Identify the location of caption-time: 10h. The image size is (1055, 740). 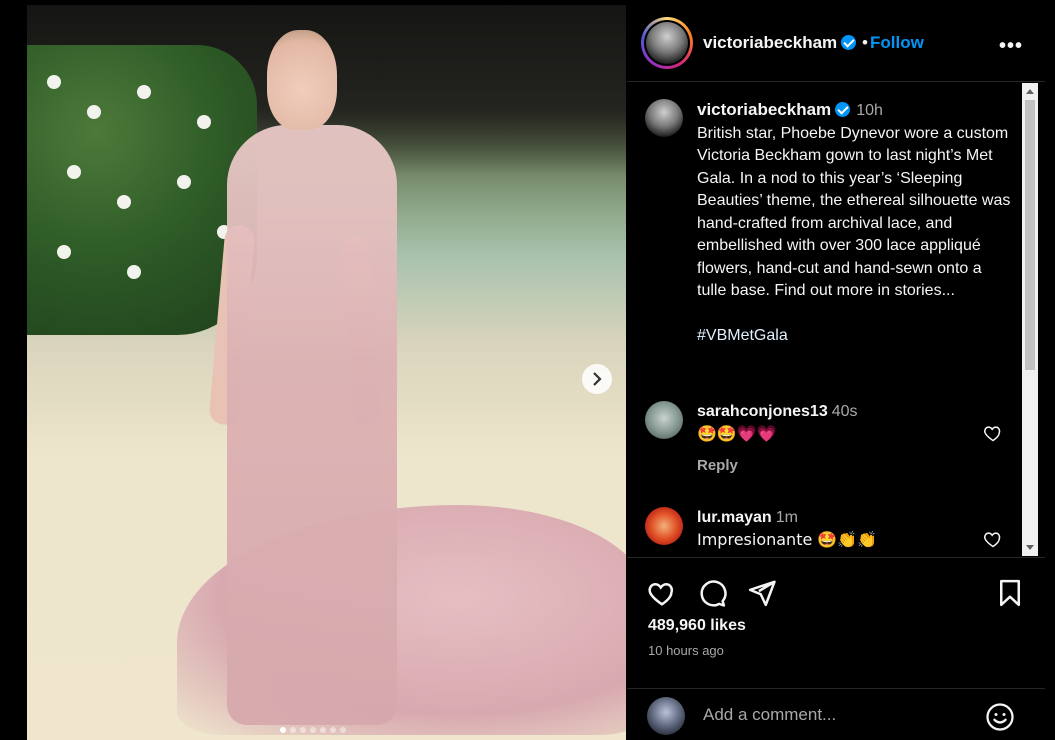
(869, 110).